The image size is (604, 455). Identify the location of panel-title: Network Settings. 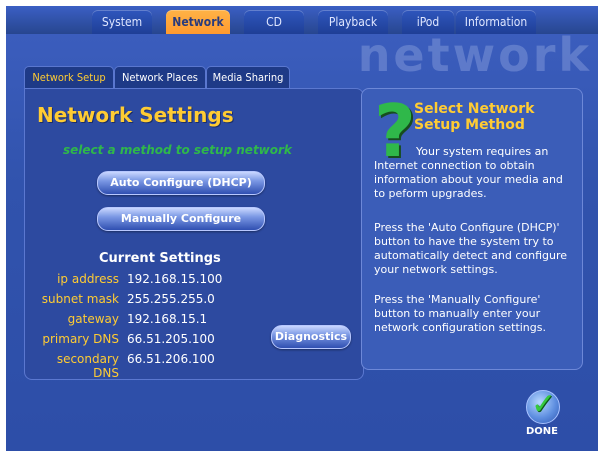
(135, 115).